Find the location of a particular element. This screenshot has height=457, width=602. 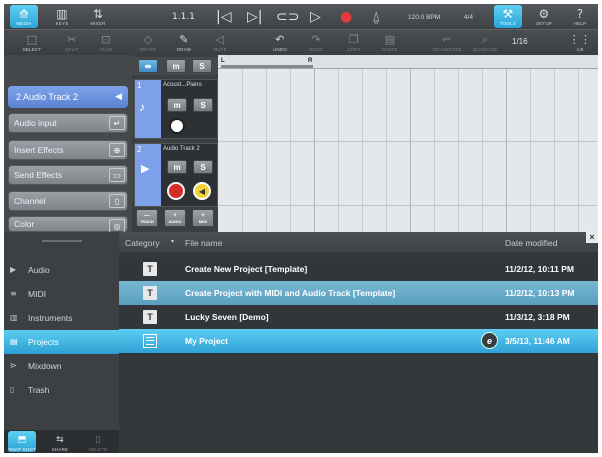

inspector-track-label: 2 Audio Track 2 is located at coordinates (47, 97).